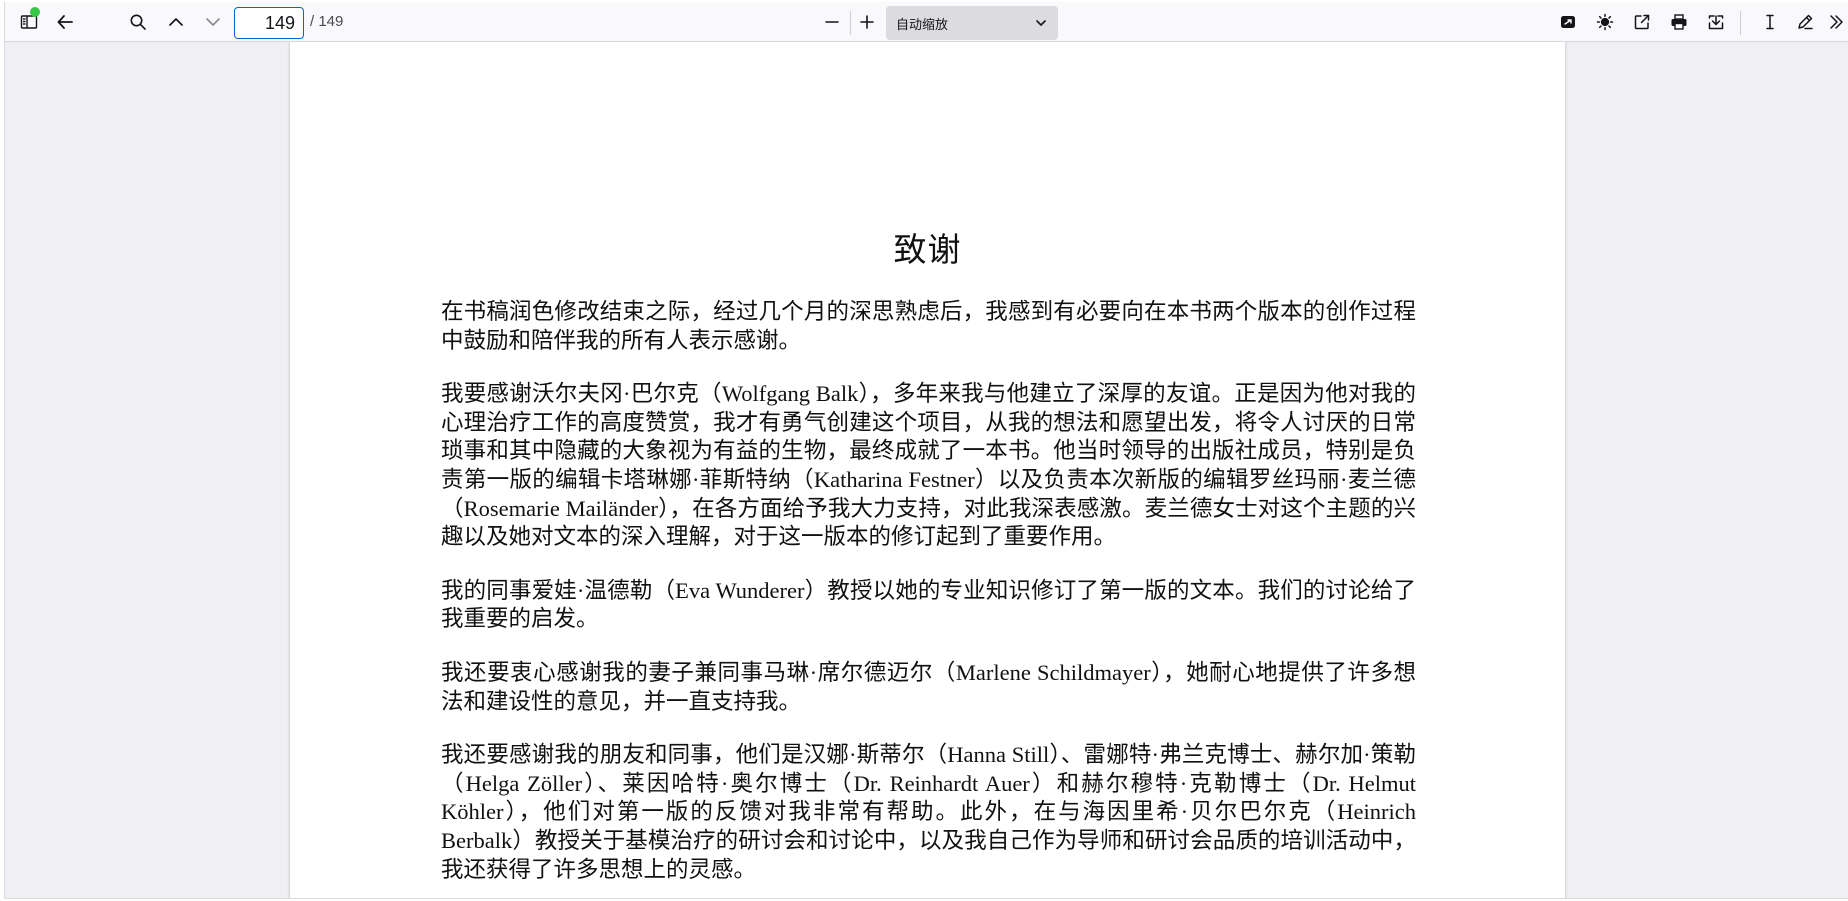 The image size is (1848, 901). I want to click on open-file-button, so click(1642, 22).